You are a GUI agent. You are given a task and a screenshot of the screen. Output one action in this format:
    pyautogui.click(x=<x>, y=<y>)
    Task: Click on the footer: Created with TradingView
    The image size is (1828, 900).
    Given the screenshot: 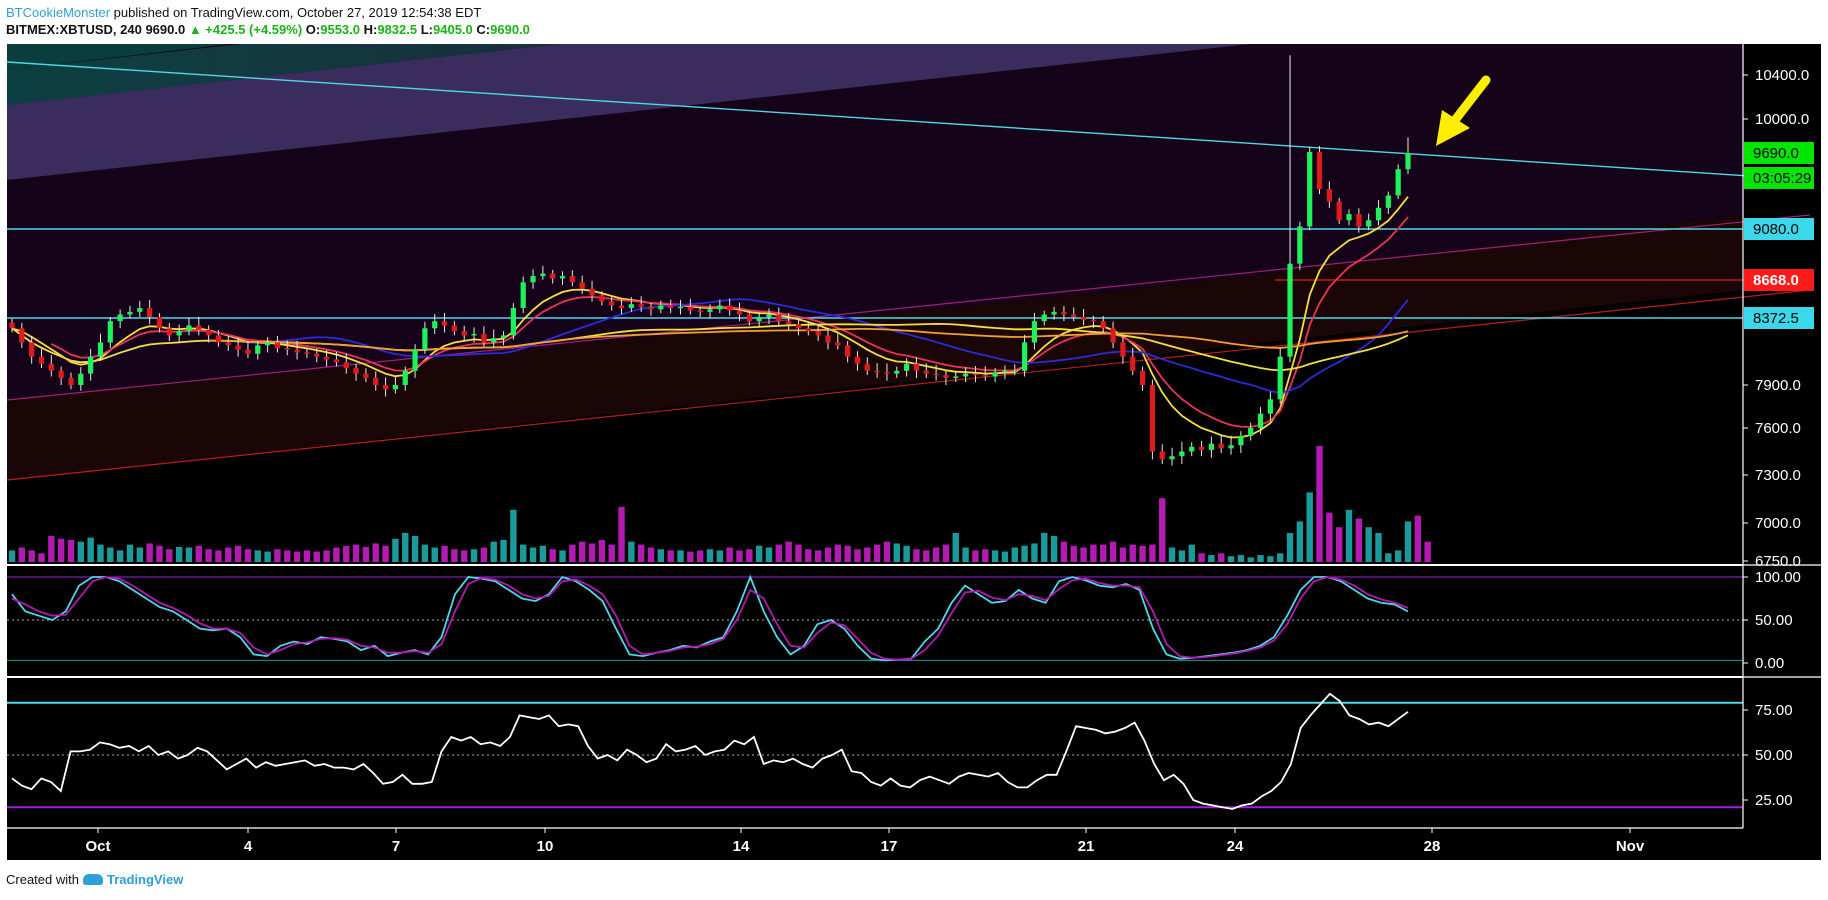 What is the action you would take?
    pyautogui.click(x=94, y=879)
    